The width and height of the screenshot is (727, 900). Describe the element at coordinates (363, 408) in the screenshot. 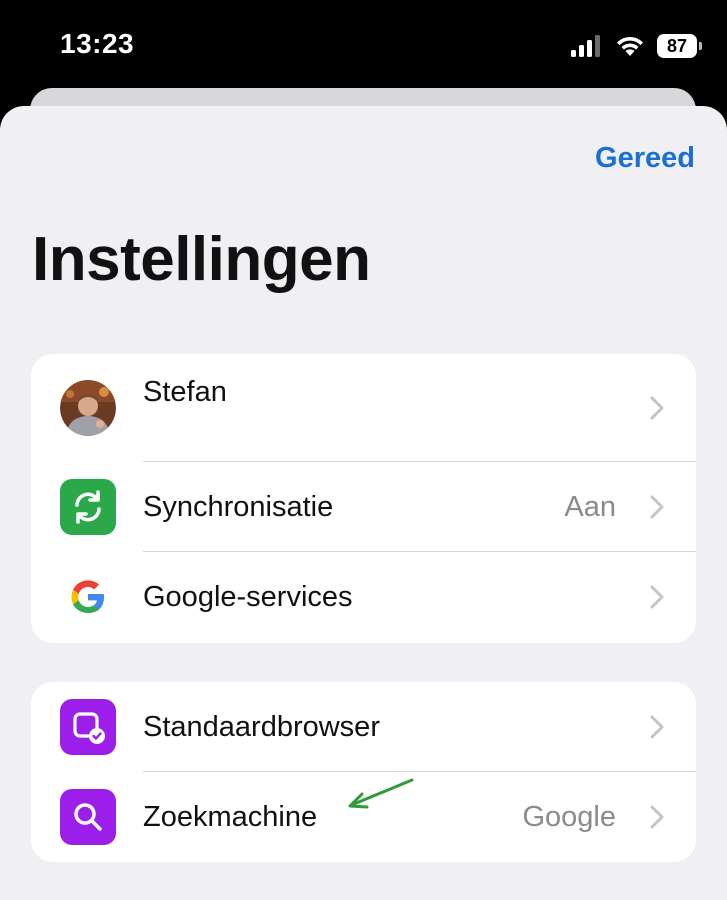

I see `profile-row: Stefan` at that location.